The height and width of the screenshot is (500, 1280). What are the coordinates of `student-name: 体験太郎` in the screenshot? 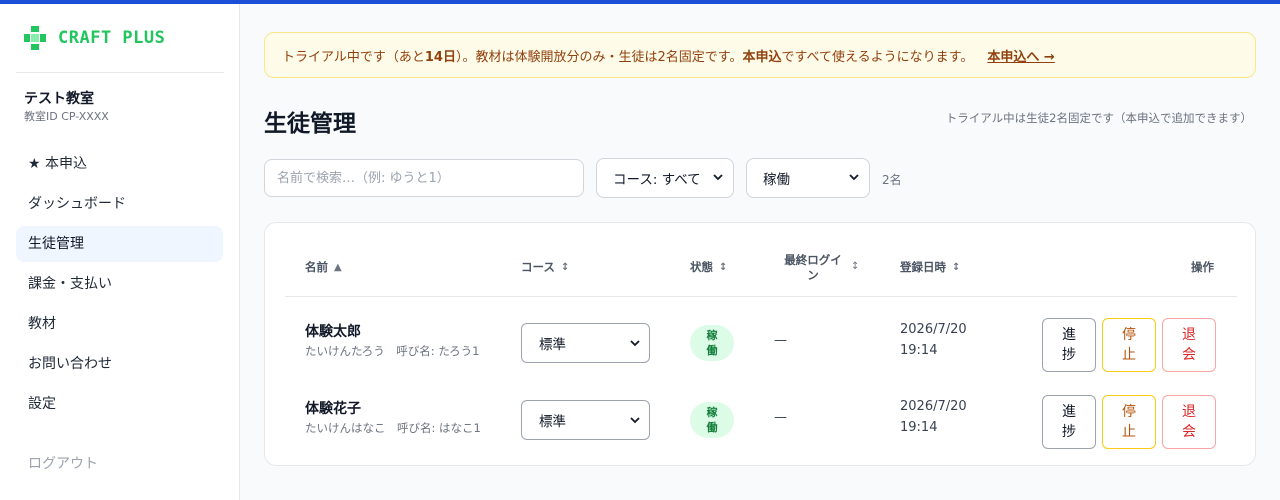 It's located at (333, 332).